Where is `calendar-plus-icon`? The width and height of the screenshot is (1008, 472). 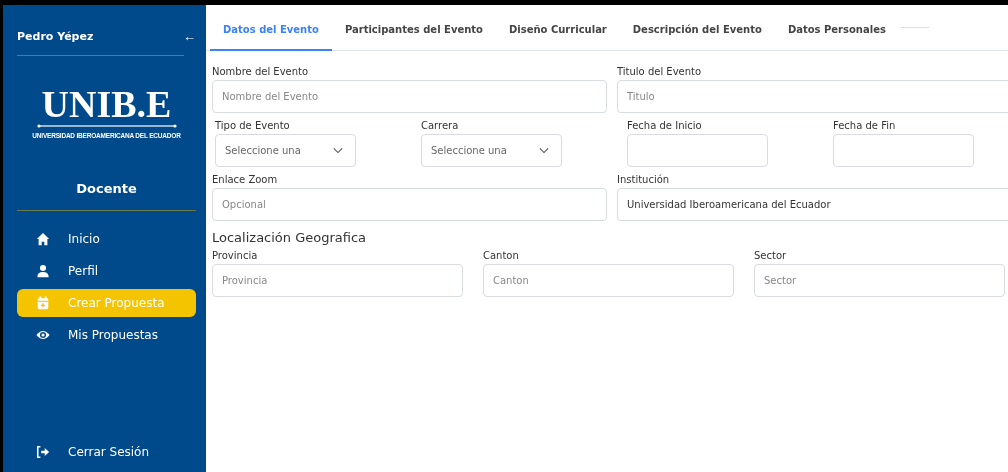
calendar-plus-icon is located at coordinates (43, 303).